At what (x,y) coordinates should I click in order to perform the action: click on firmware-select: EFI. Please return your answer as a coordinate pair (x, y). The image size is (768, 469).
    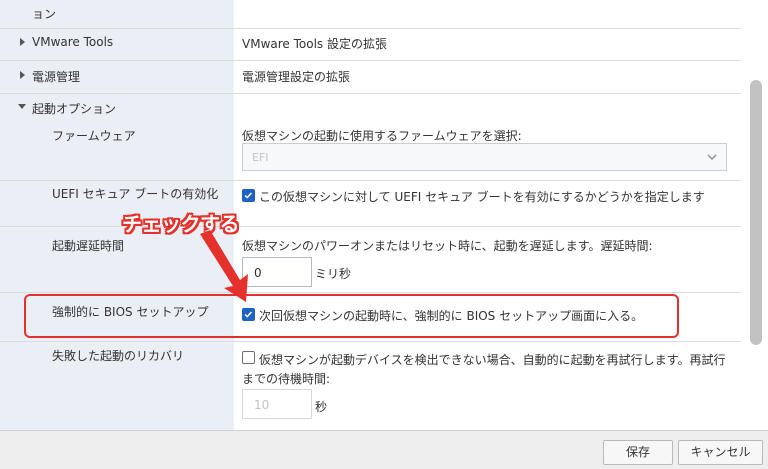
    Looking at the image, I should click on (484, 157).